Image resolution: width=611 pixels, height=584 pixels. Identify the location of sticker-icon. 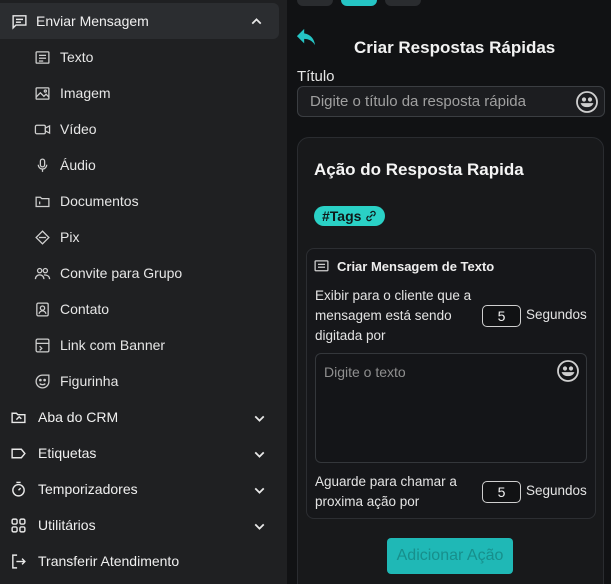
(42, 381).